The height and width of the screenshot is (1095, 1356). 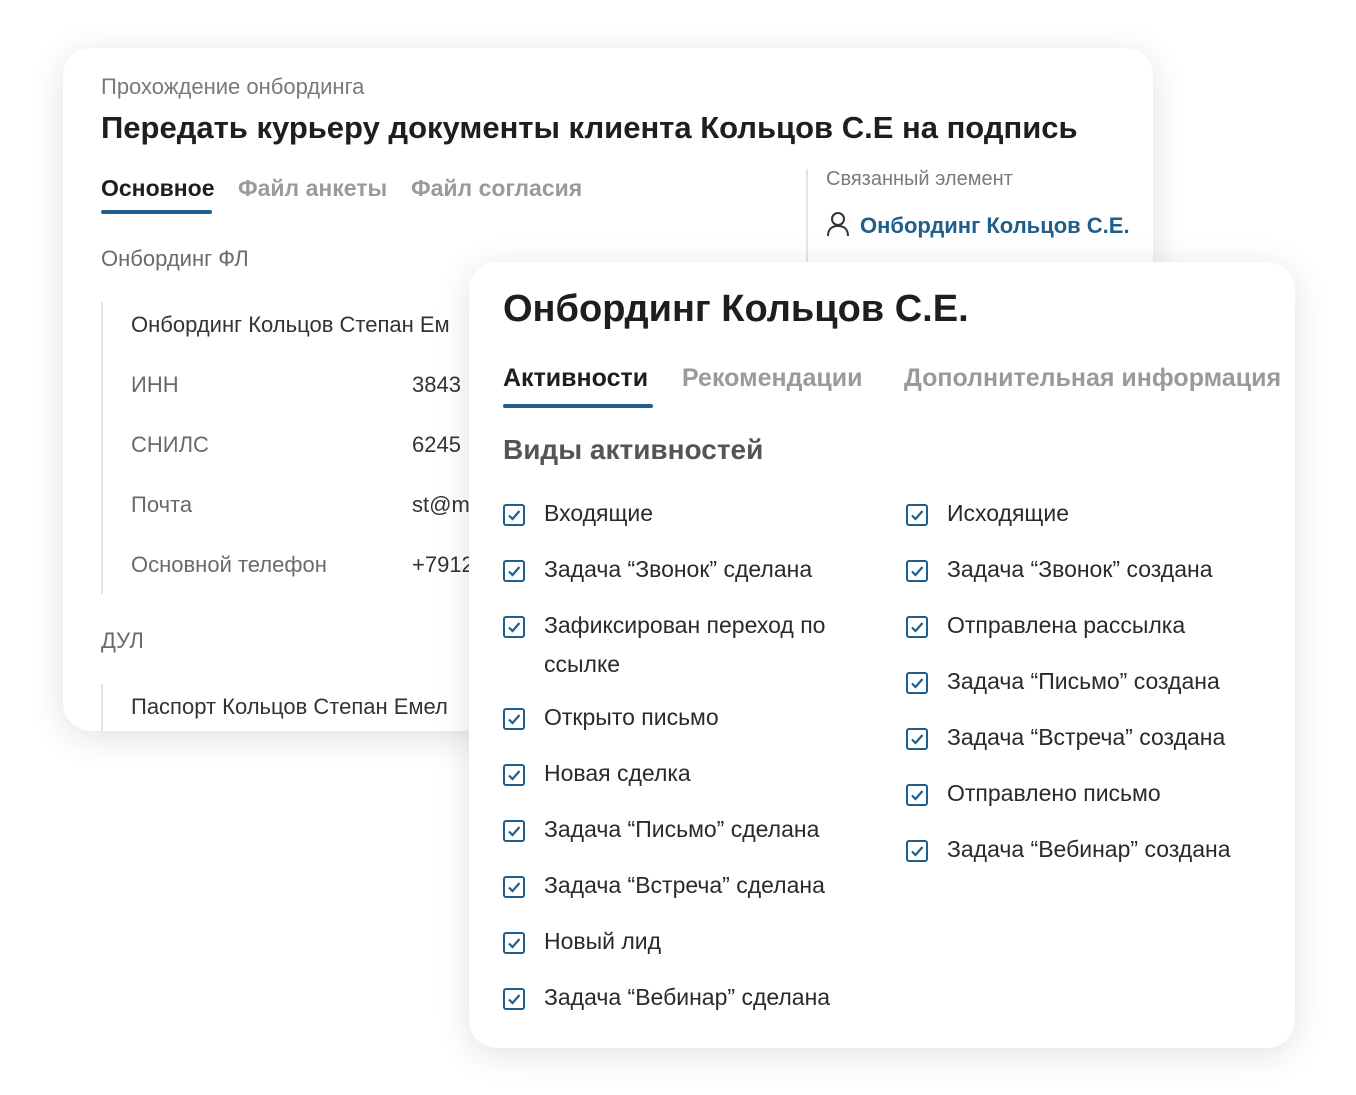 I want to click on checkbox-label: Открыто письмо, so click(x=631, y=717).